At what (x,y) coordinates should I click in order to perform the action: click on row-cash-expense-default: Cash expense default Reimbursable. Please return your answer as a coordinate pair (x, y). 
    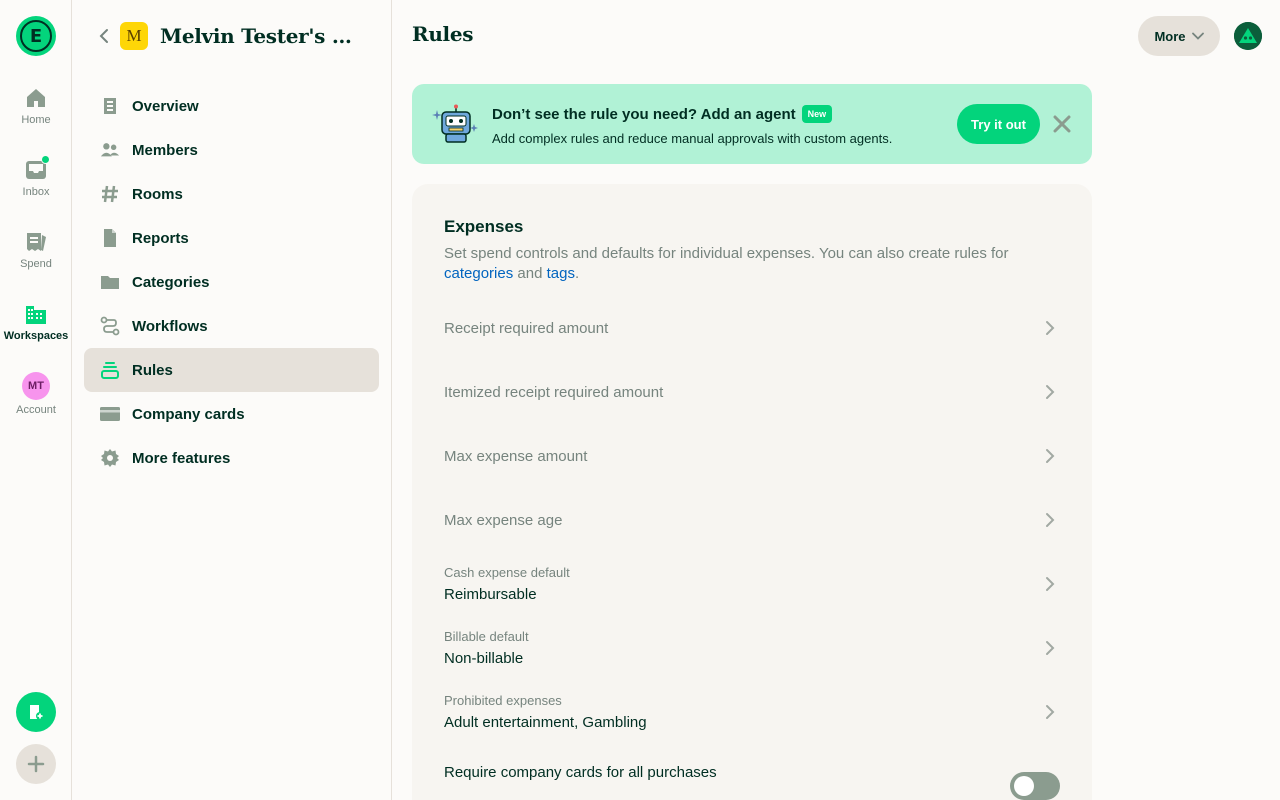
    Looking at the image, I should click on (752, 584).